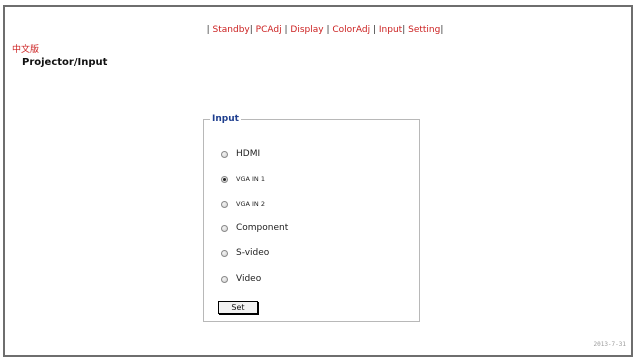 This screenshot has height=362, width=638. I want to click on nav-item-coloradj: ColorAdj, so click(351, 30).